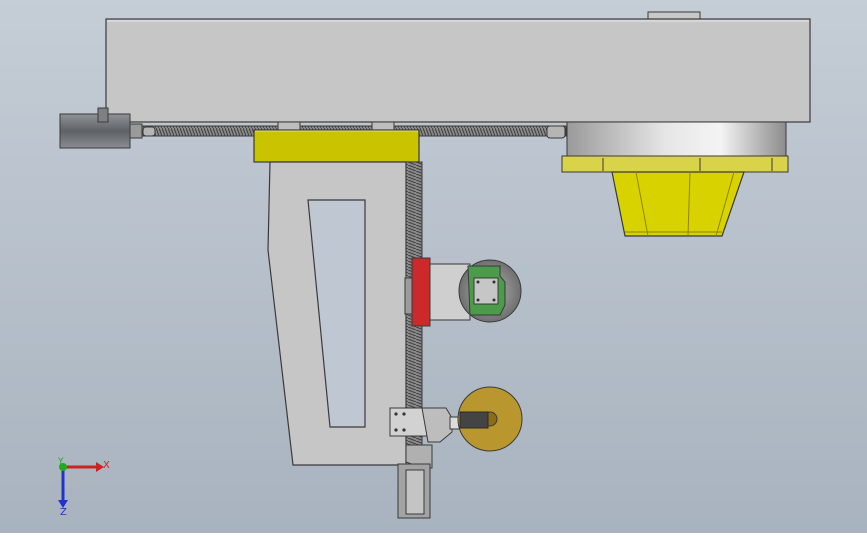  I want to click on c-frame-arm, so click(337, 313).